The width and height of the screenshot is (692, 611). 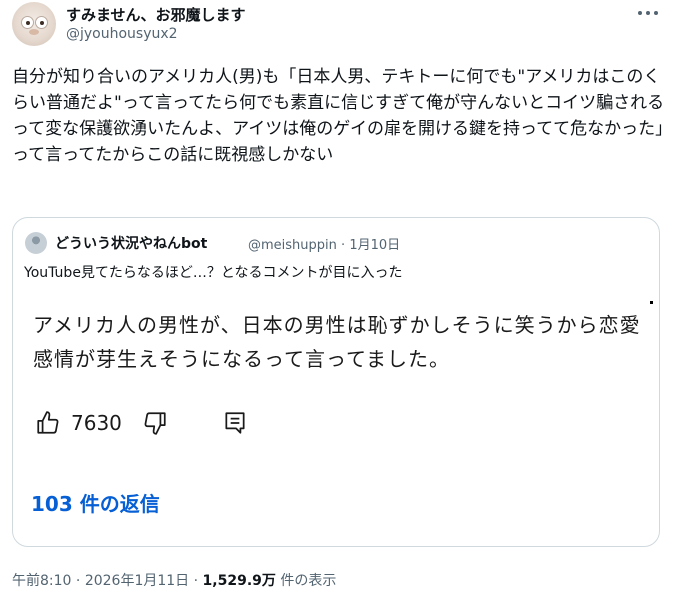 I want to click on thumbs-down-icon, so click(x=155, y=423).